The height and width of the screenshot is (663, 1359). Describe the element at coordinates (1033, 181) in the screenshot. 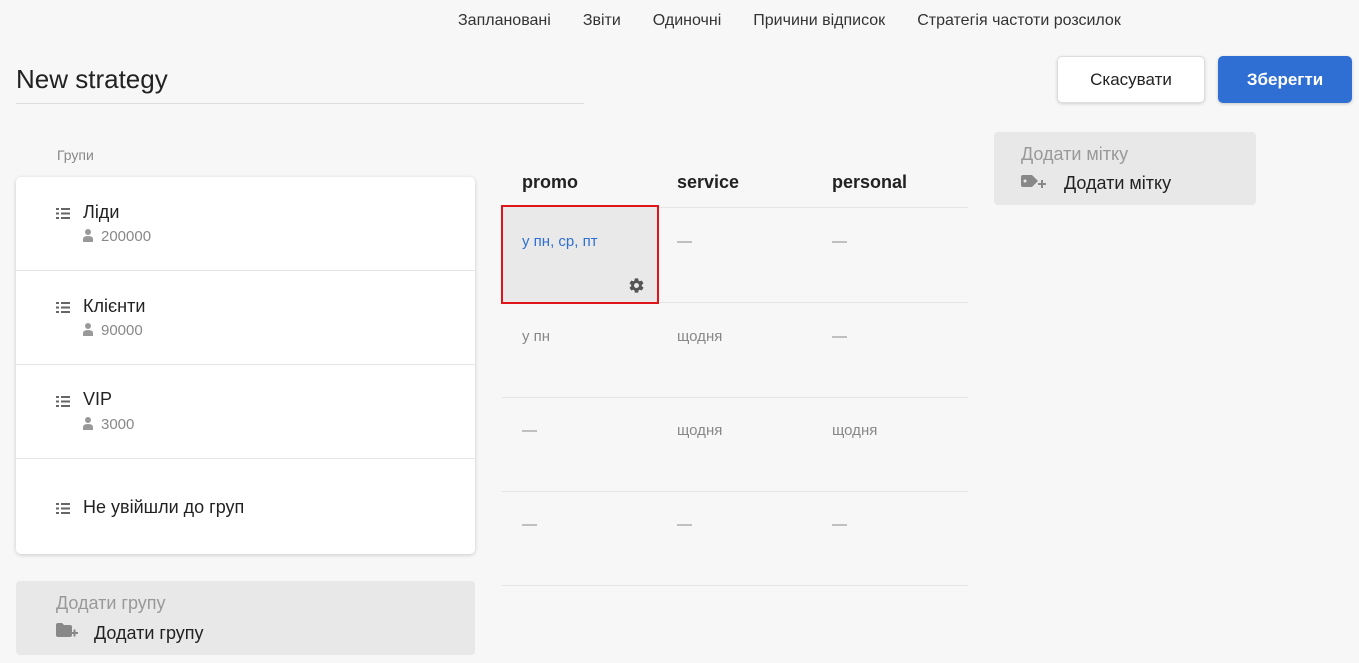

I see `add-tag-icon` at that location.